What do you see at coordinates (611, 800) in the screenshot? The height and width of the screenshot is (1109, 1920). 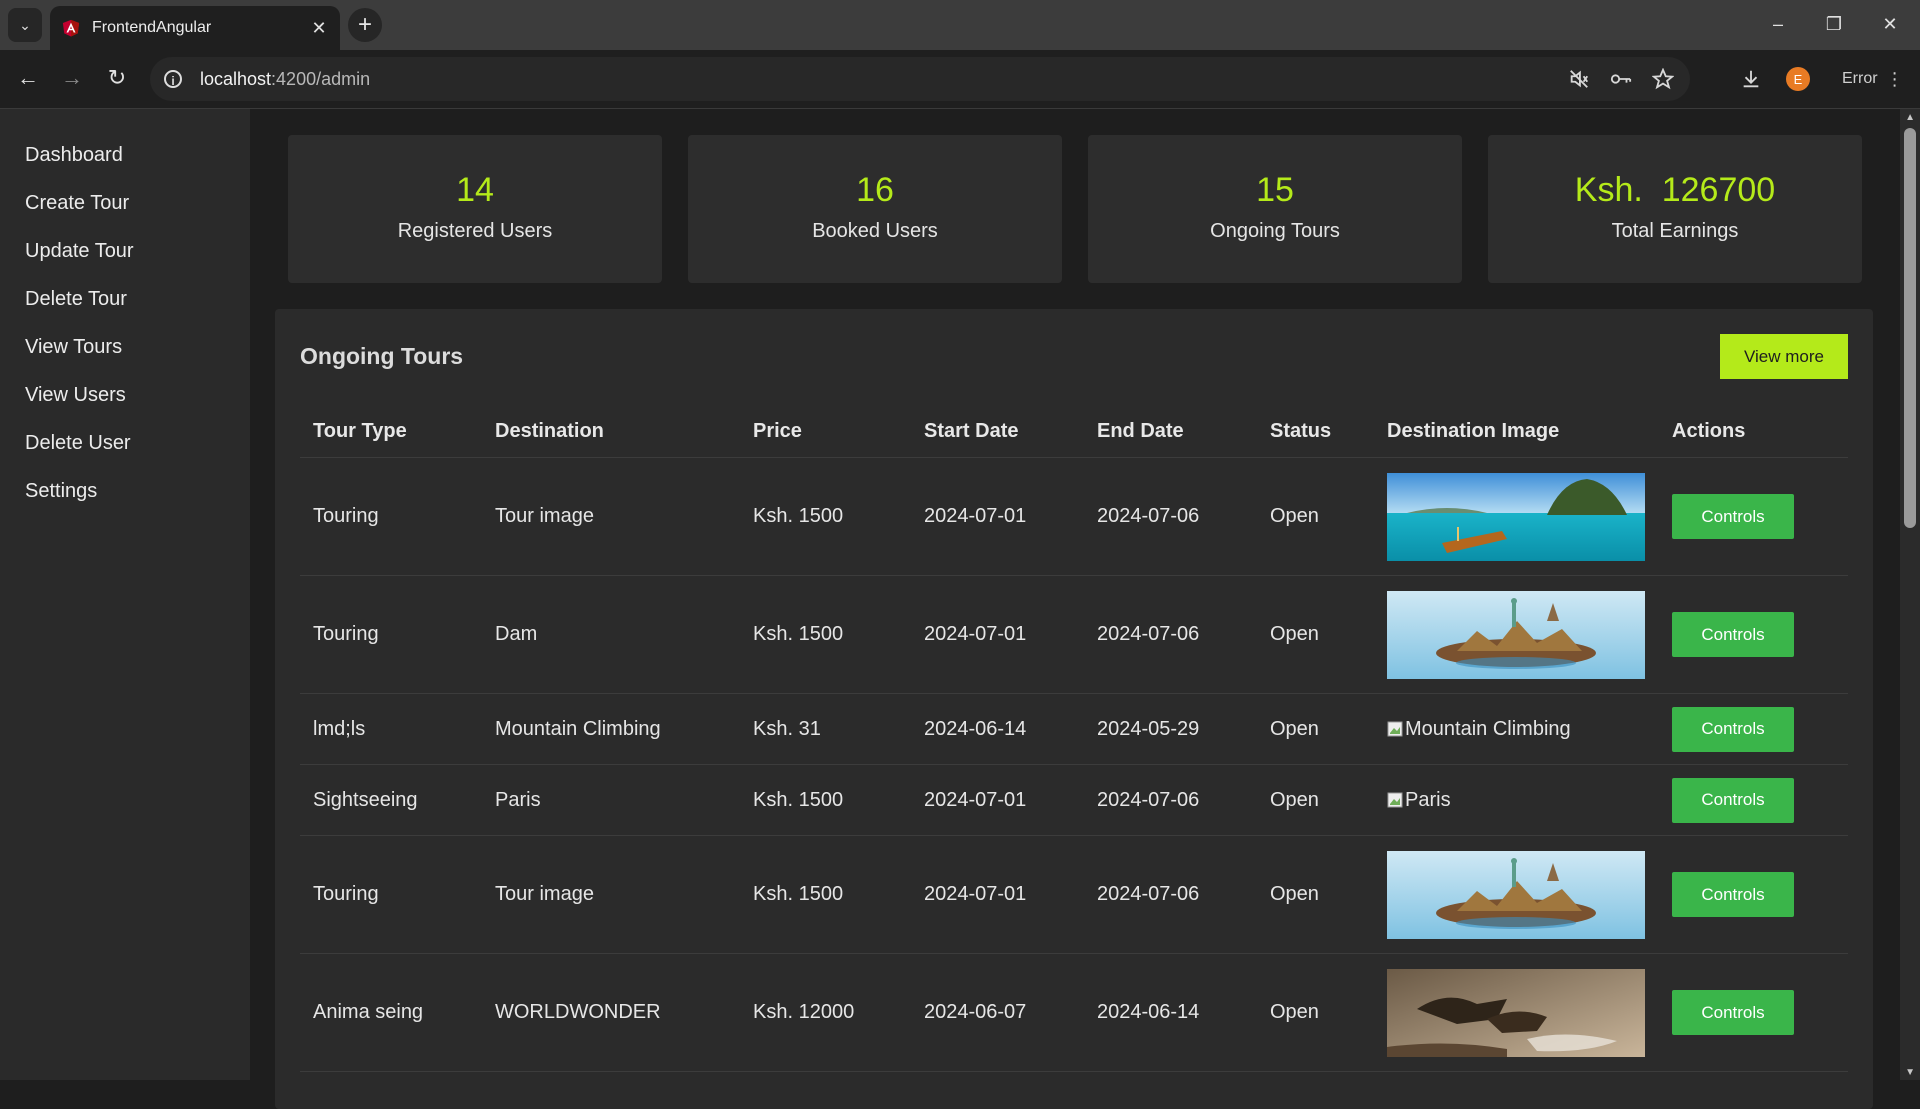 I see `cell-destination: Paris` at bounding box center [611, 800].